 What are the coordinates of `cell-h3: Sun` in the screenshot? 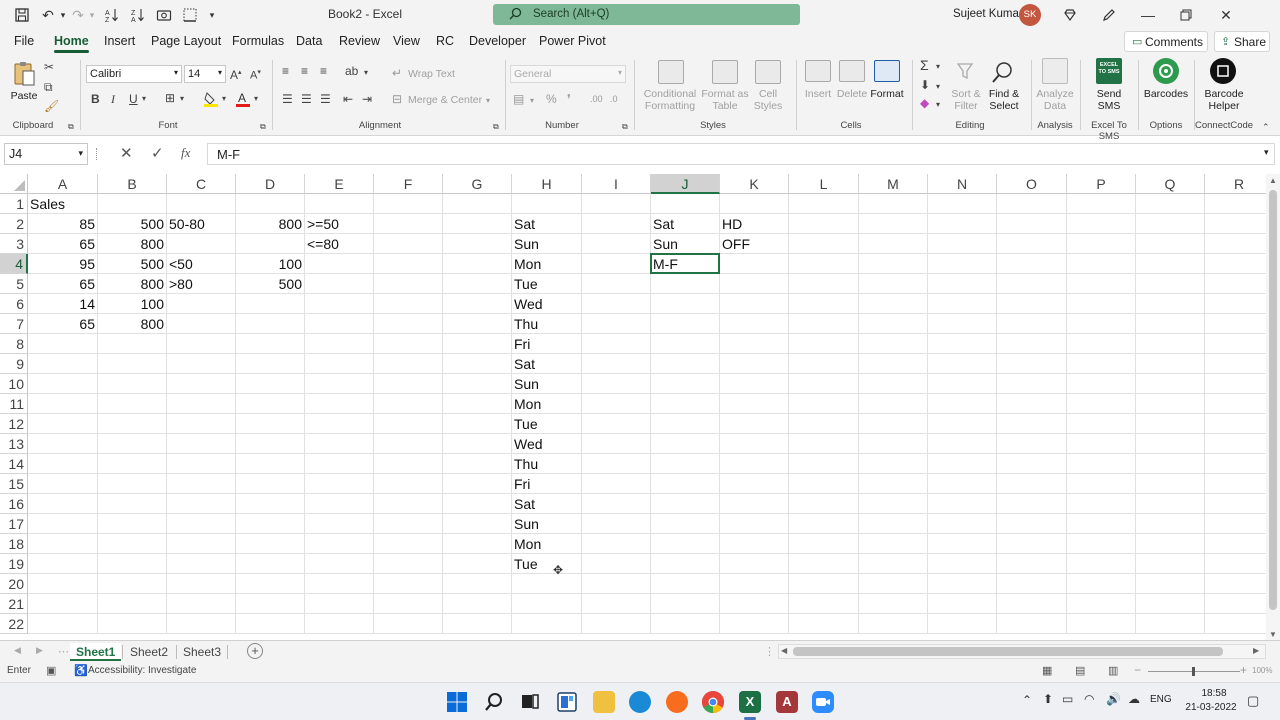 It's located at (546, 244).